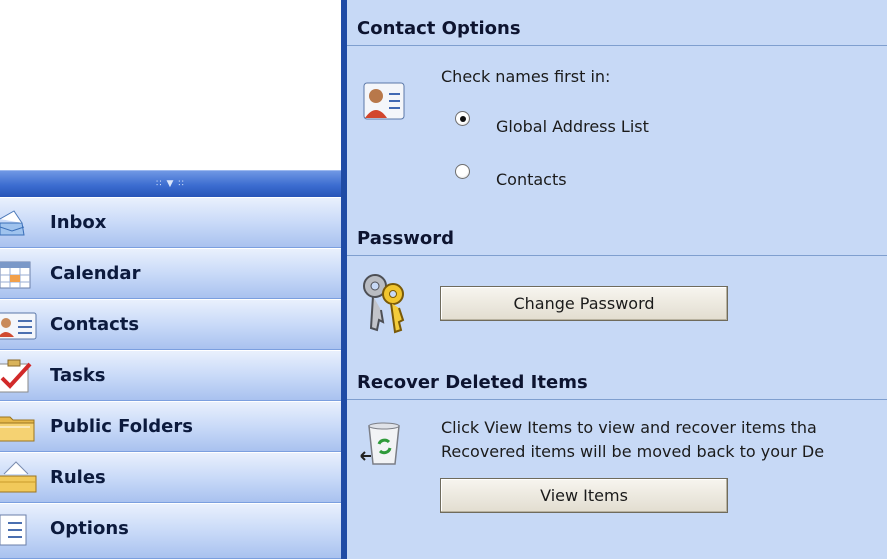 This screenshot has height=559, width=887. What do you see at coordinates (20, 427) in the screenshot?
I see `public-folders-icon` at bounding box center [20, 427].